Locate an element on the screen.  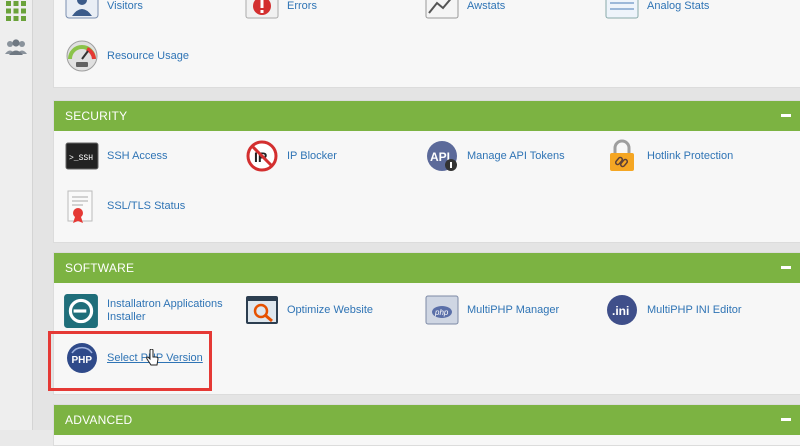
ip-blocker-icon: IP is located at coordinates (262, 156).